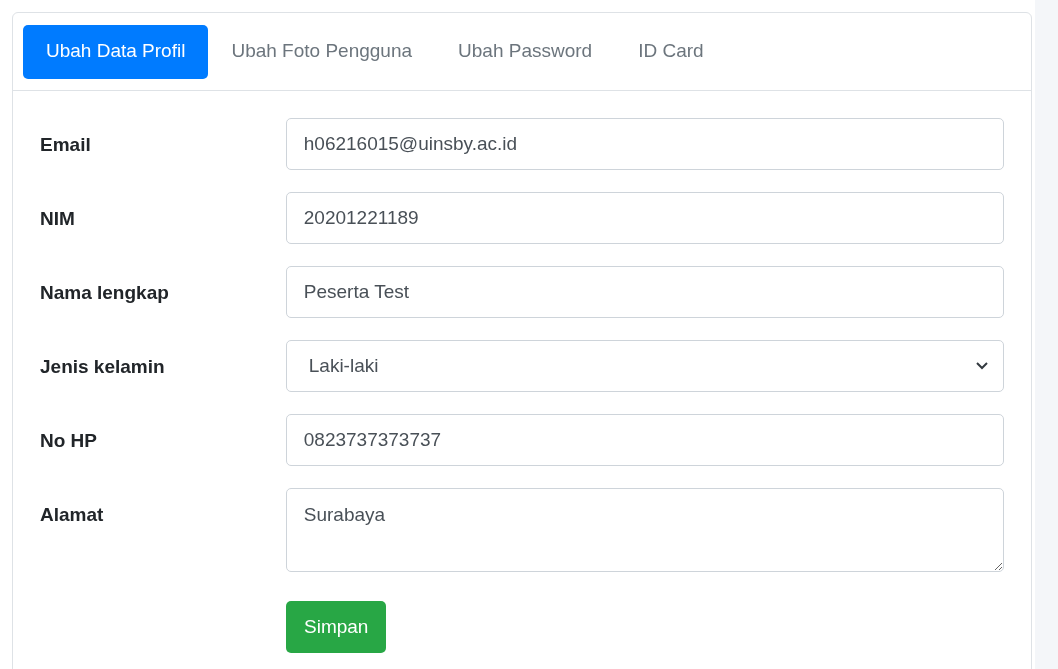  I want to click on input-field: Peserta Test, so click(644, 292).